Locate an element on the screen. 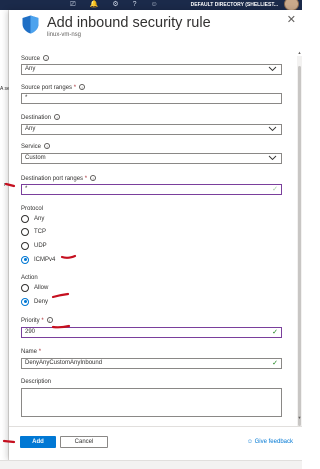  action-option-deny: Deny is located at coordinates (34, 301).